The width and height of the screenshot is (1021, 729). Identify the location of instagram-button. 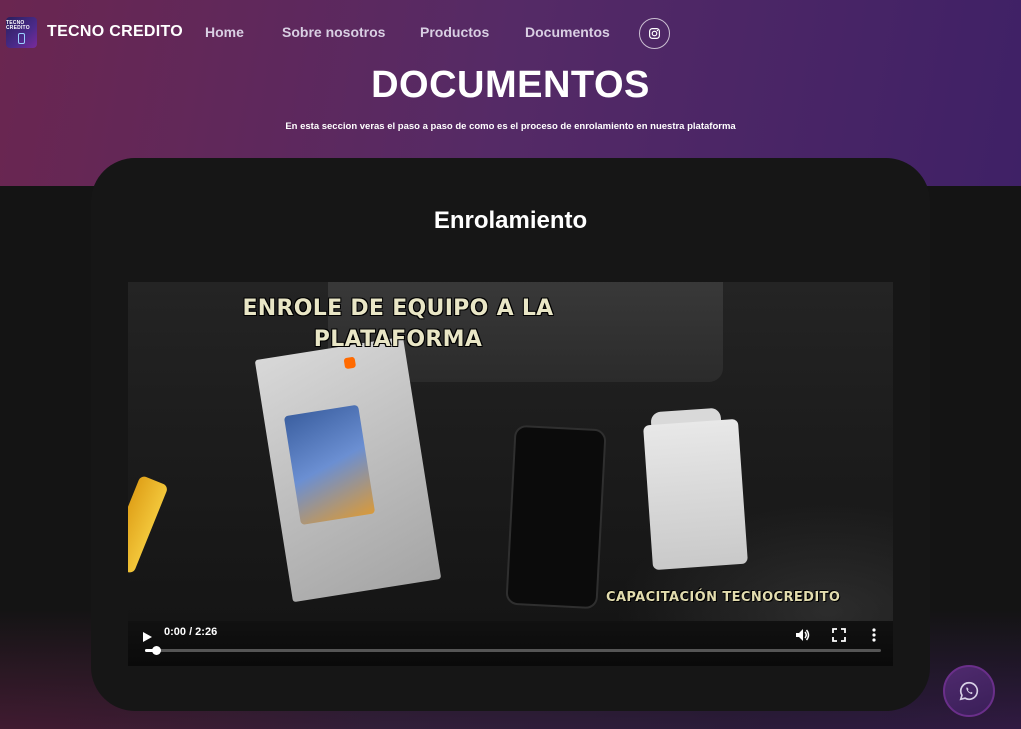
(654, 33).